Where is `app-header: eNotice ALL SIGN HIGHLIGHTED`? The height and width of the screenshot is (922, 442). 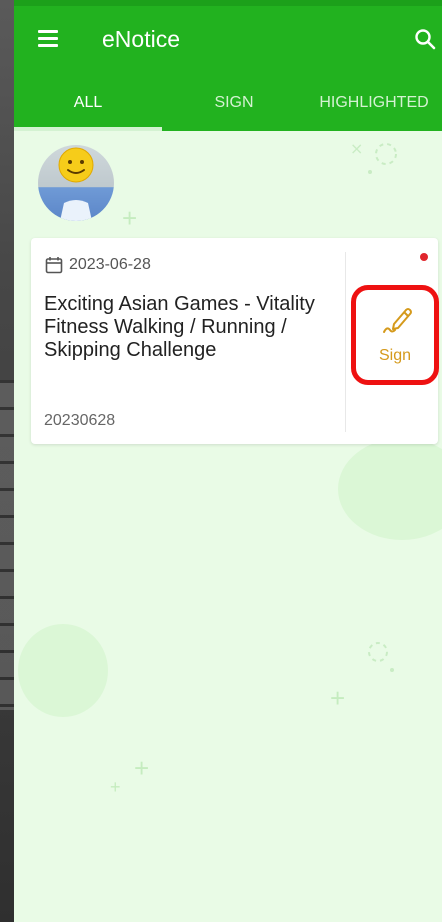
app-header: eNotice ALL SIGN HIGHLIGHTED is located at coordinates (228, 65).